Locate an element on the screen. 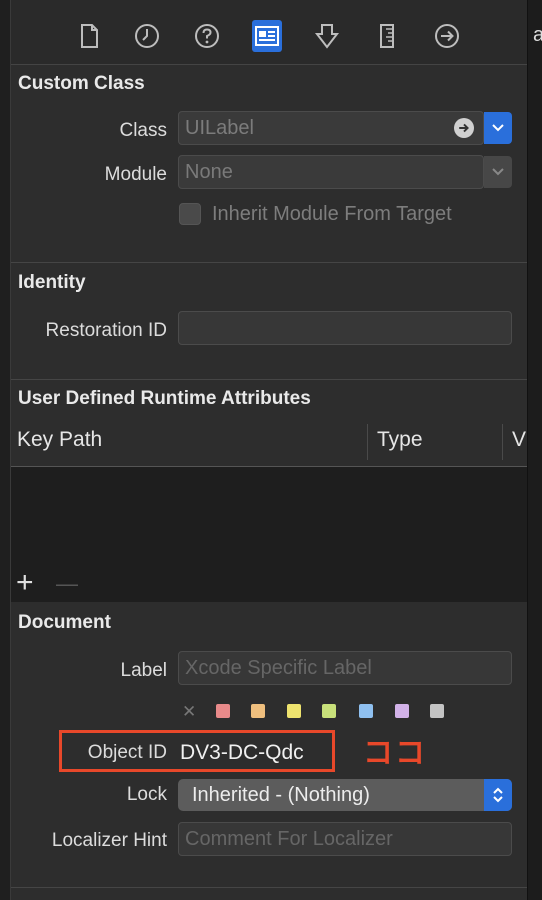 The height and width of the screenshot is (900, 542). inherit-module-label: Inherit Module From Target is located at coordinates (332, 214).